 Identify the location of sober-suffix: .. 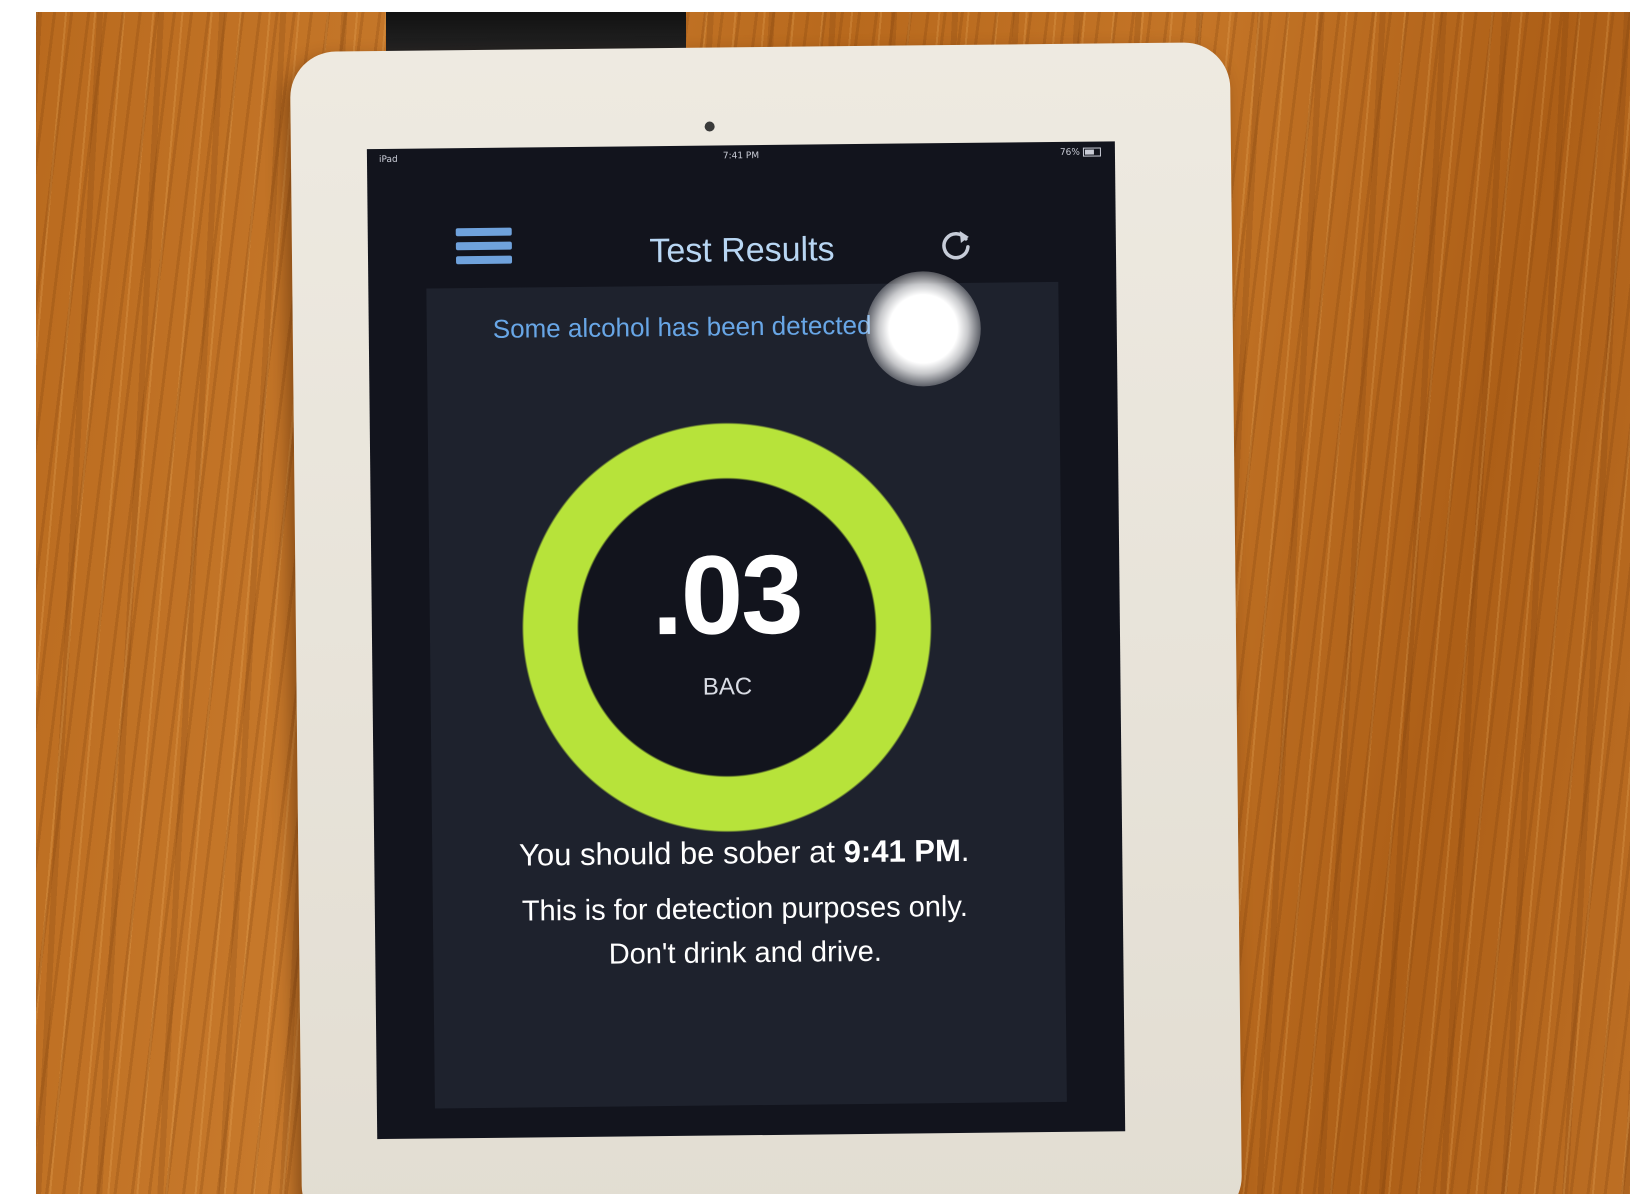
(965, 850).